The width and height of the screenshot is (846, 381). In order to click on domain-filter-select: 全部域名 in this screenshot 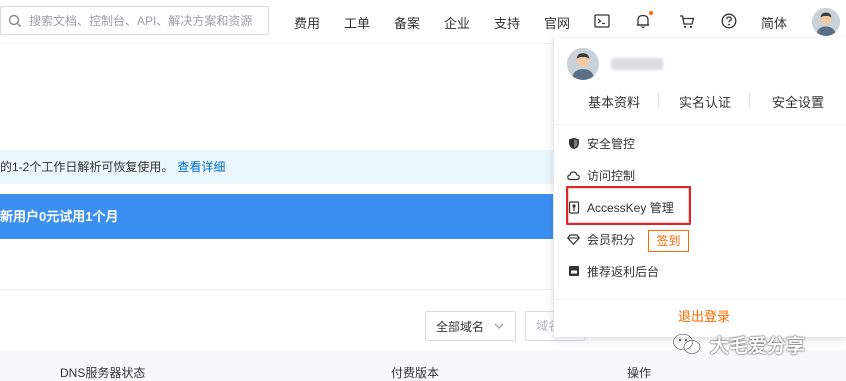, I will do `click(470, 326)`.